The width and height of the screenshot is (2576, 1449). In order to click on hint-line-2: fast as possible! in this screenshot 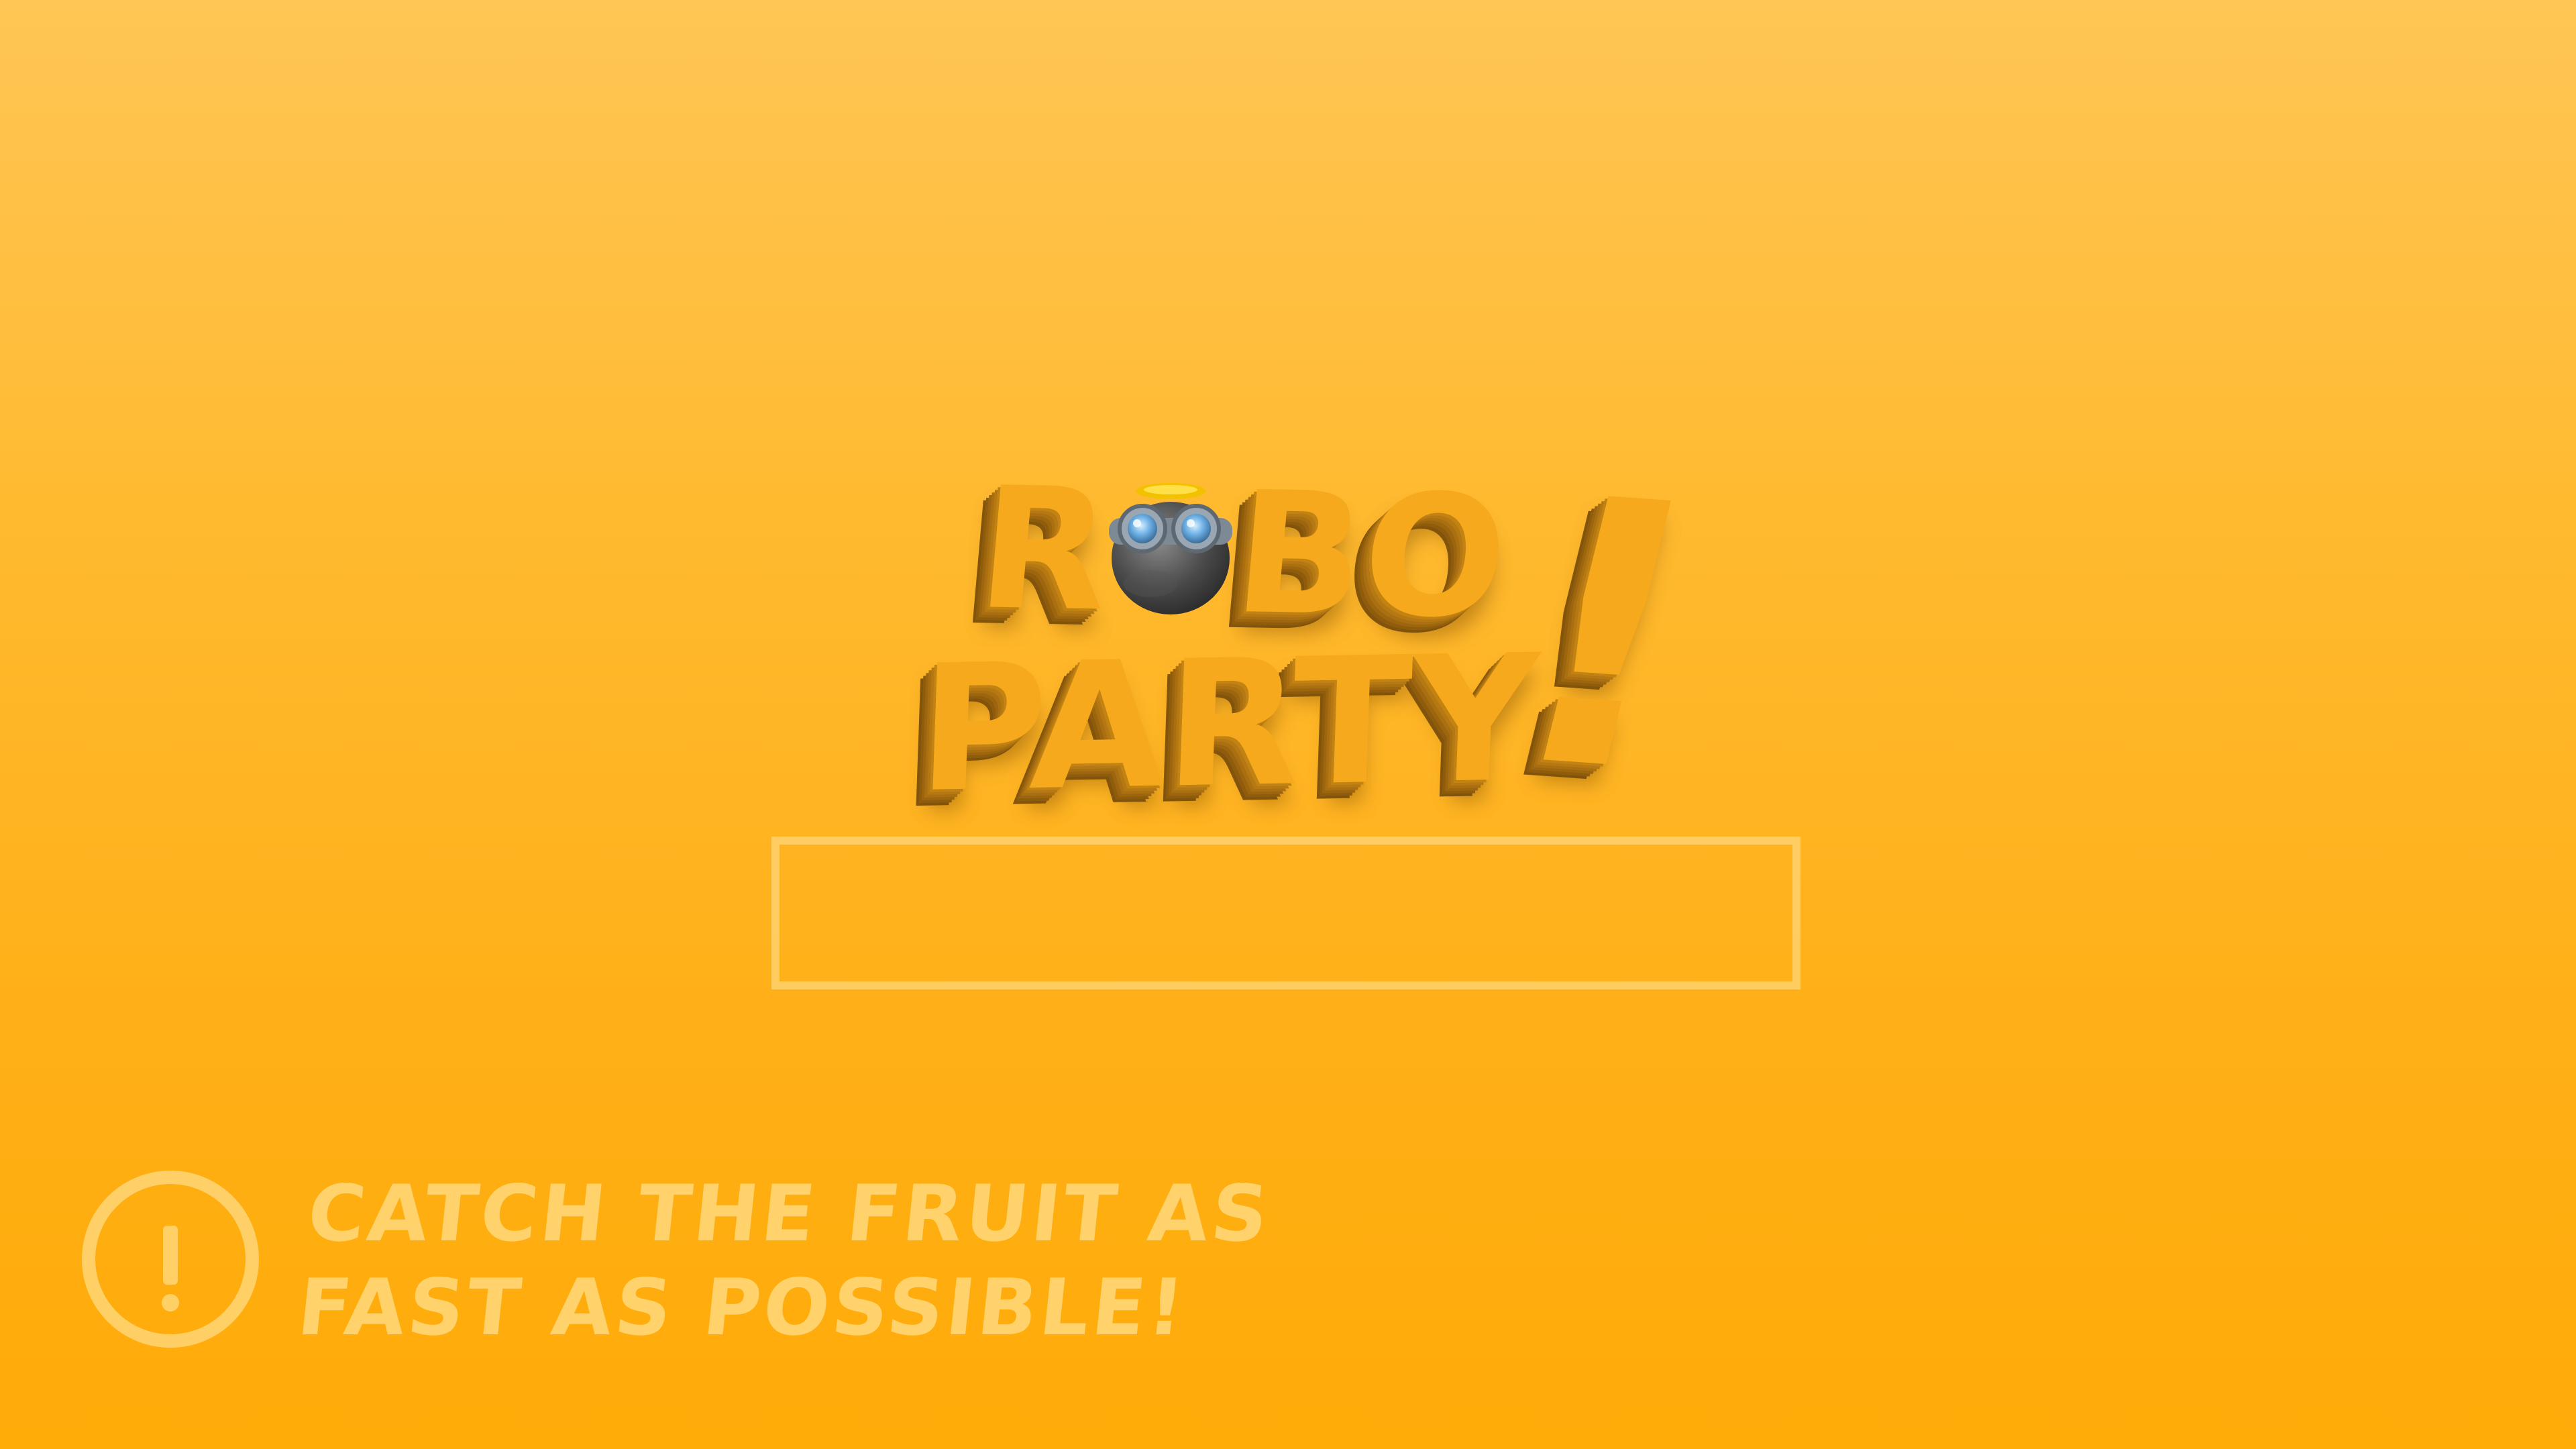, I will do `click(742, 1308)`.